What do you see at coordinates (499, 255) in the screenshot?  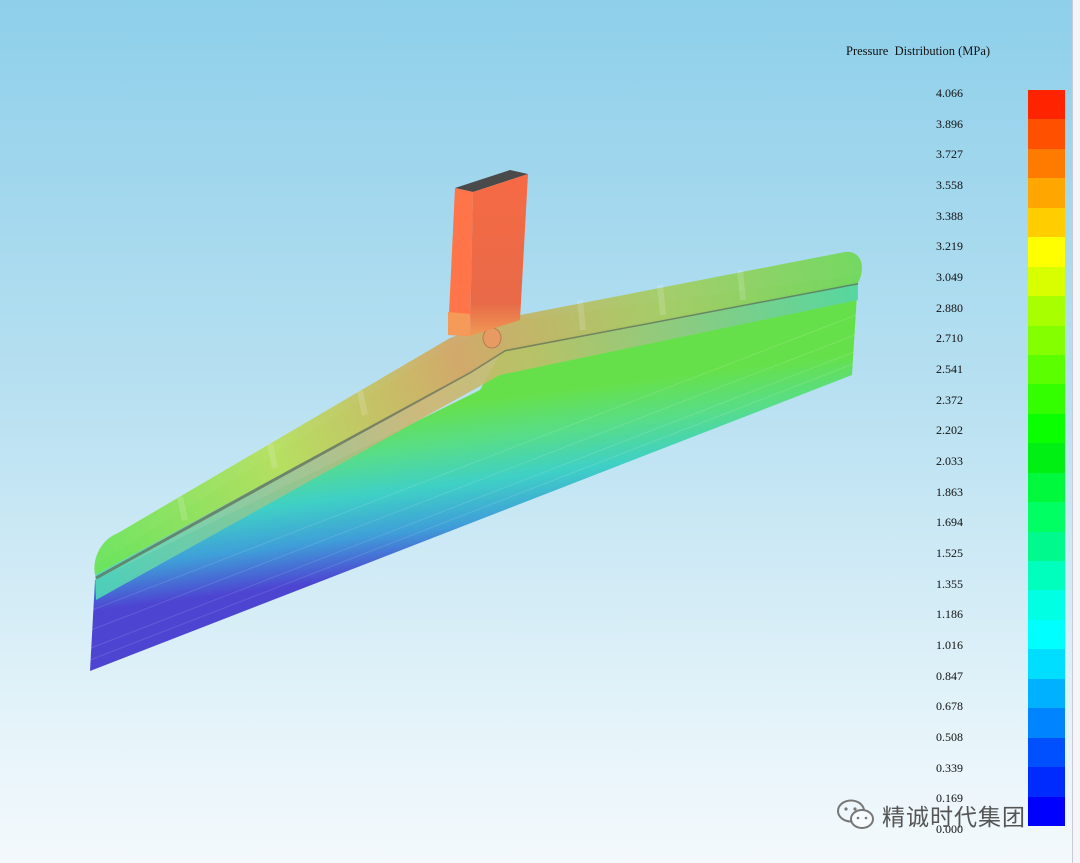 I see `sprue-side` at bounding box center [499, 255].